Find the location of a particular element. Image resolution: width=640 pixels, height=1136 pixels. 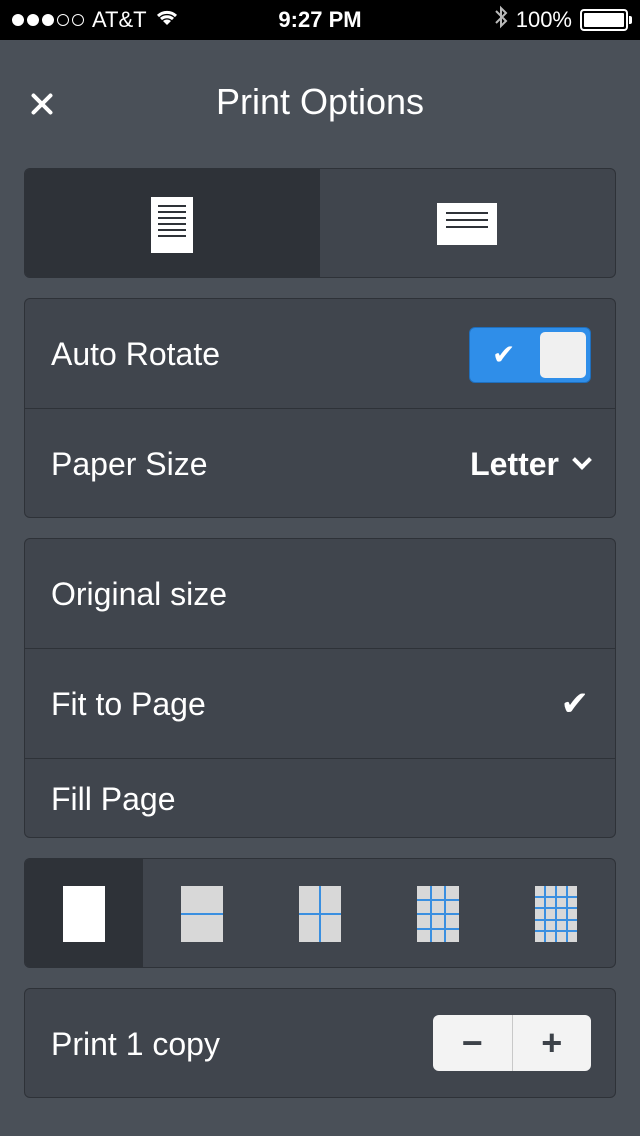

paper-size-row: Paper Size Letter is located at coordinates (320, 463).